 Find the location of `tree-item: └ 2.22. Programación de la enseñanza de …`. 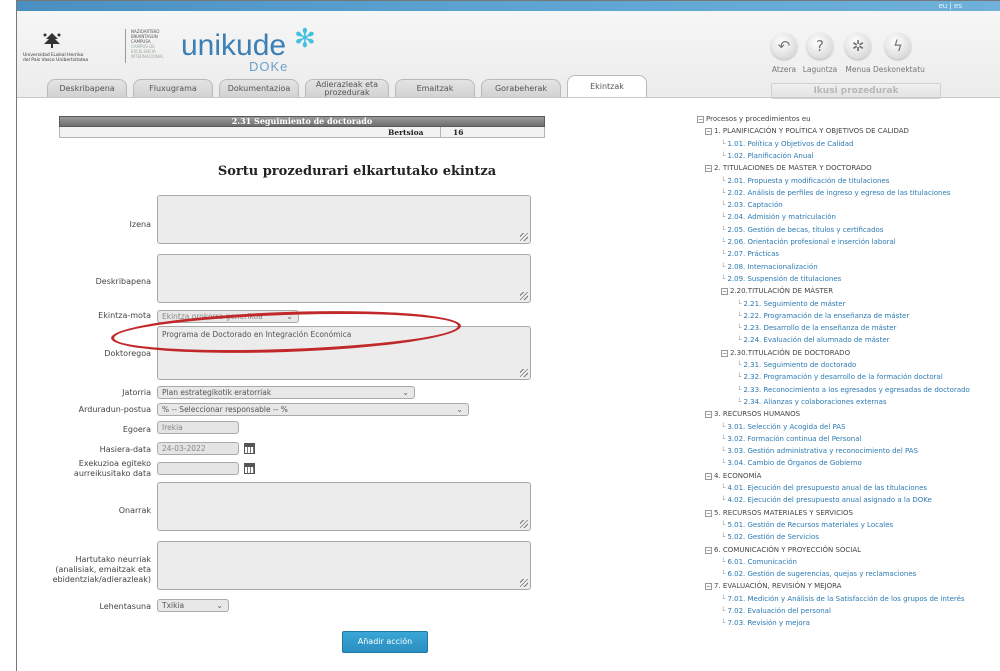

tree-item: └ 2.22. Programación de la enseñanza de … is located at coordinates (823, 316).